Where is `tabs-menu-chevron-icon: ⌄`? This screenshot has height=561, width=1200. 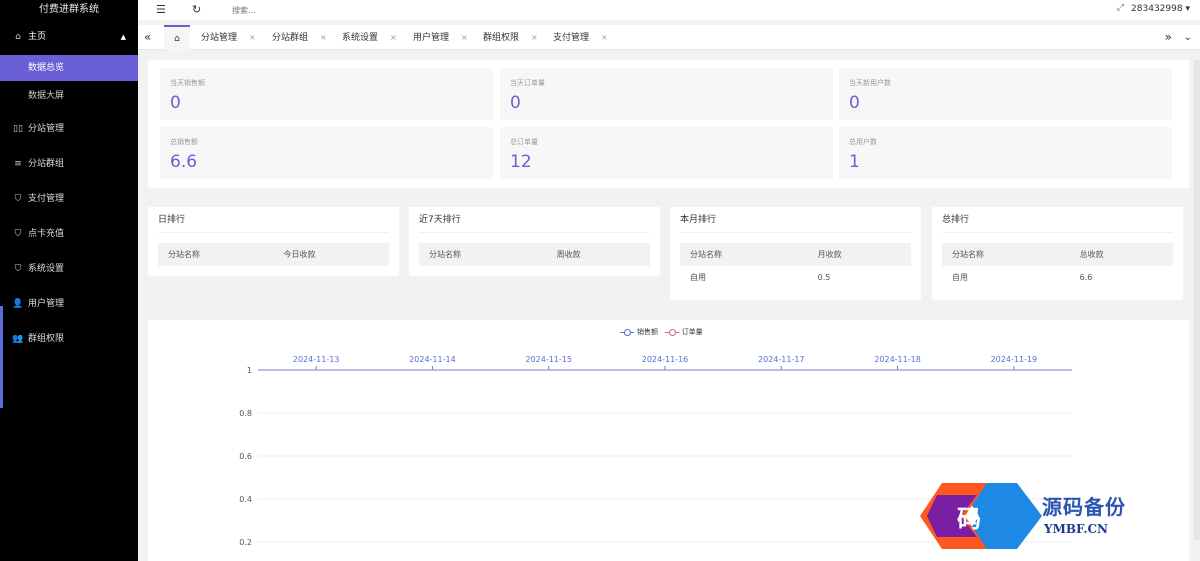 tabs-menu-chevron-icon: ⌄ is located at coordinates (1188, 37).